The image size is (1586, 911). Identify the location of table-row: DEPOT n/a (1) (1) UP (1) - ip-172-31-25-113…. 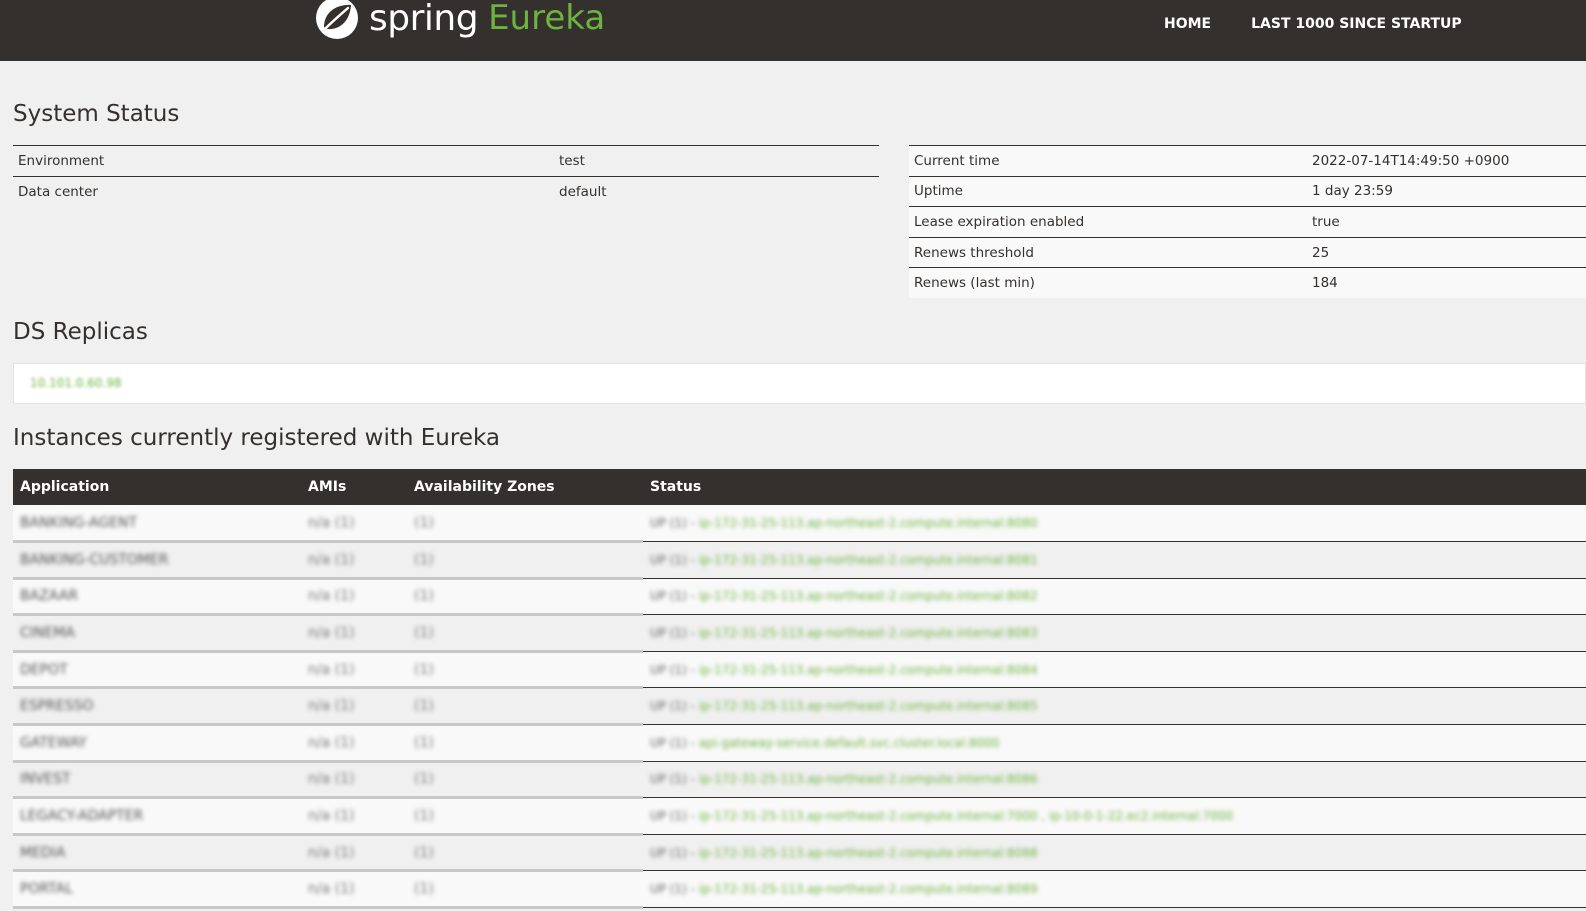
(799, 670).